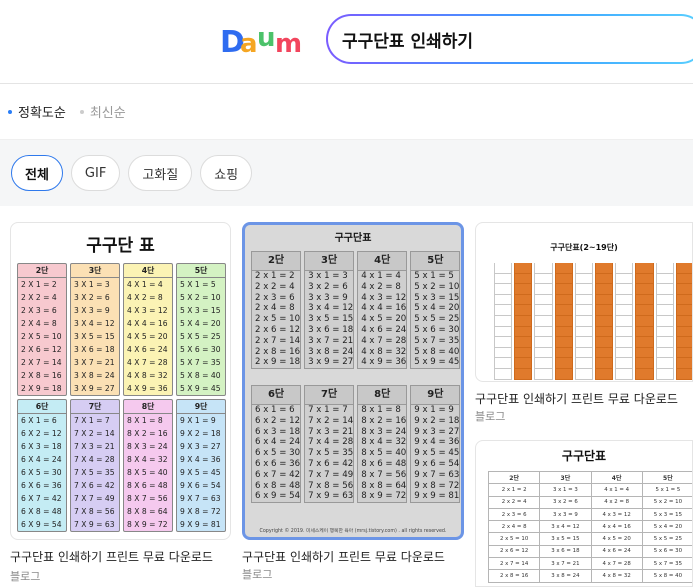  I want to click on block-row: 8 X 7 = 56, so click(147, 498).